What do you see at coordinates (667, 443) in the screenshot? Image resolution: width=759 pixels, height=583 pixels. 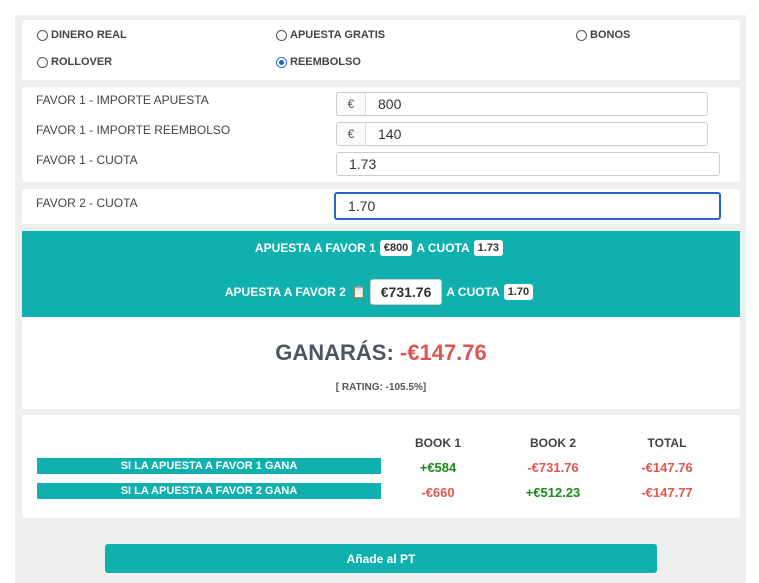 I see `header-total: TOTAL` at bounding box center [667, 443].